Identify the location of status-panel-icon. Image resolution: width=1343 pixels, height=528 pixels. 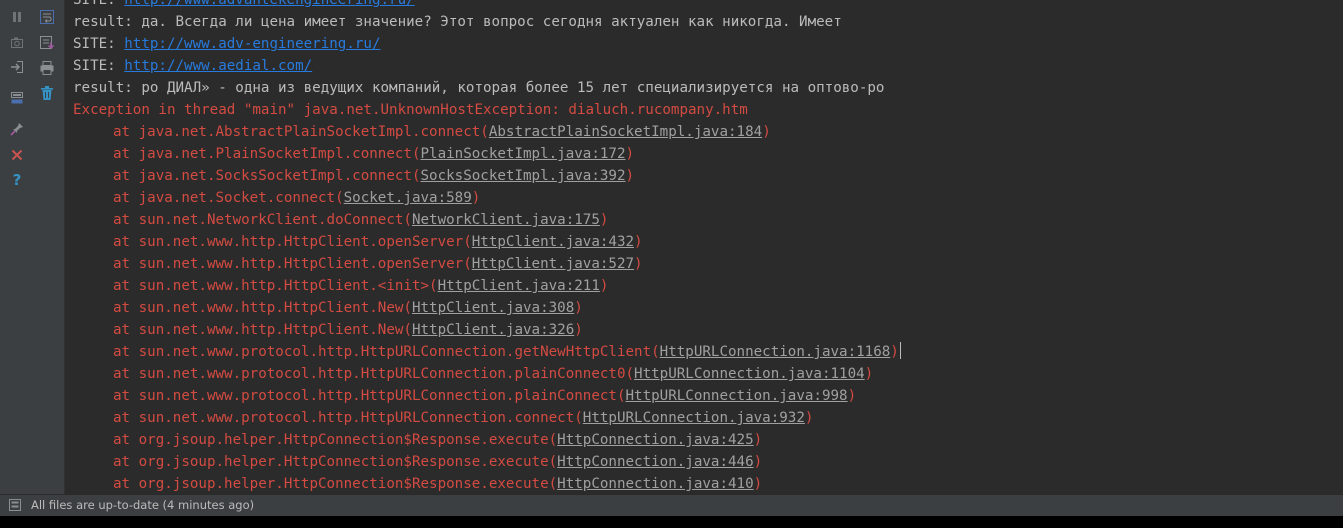
(15, 505).